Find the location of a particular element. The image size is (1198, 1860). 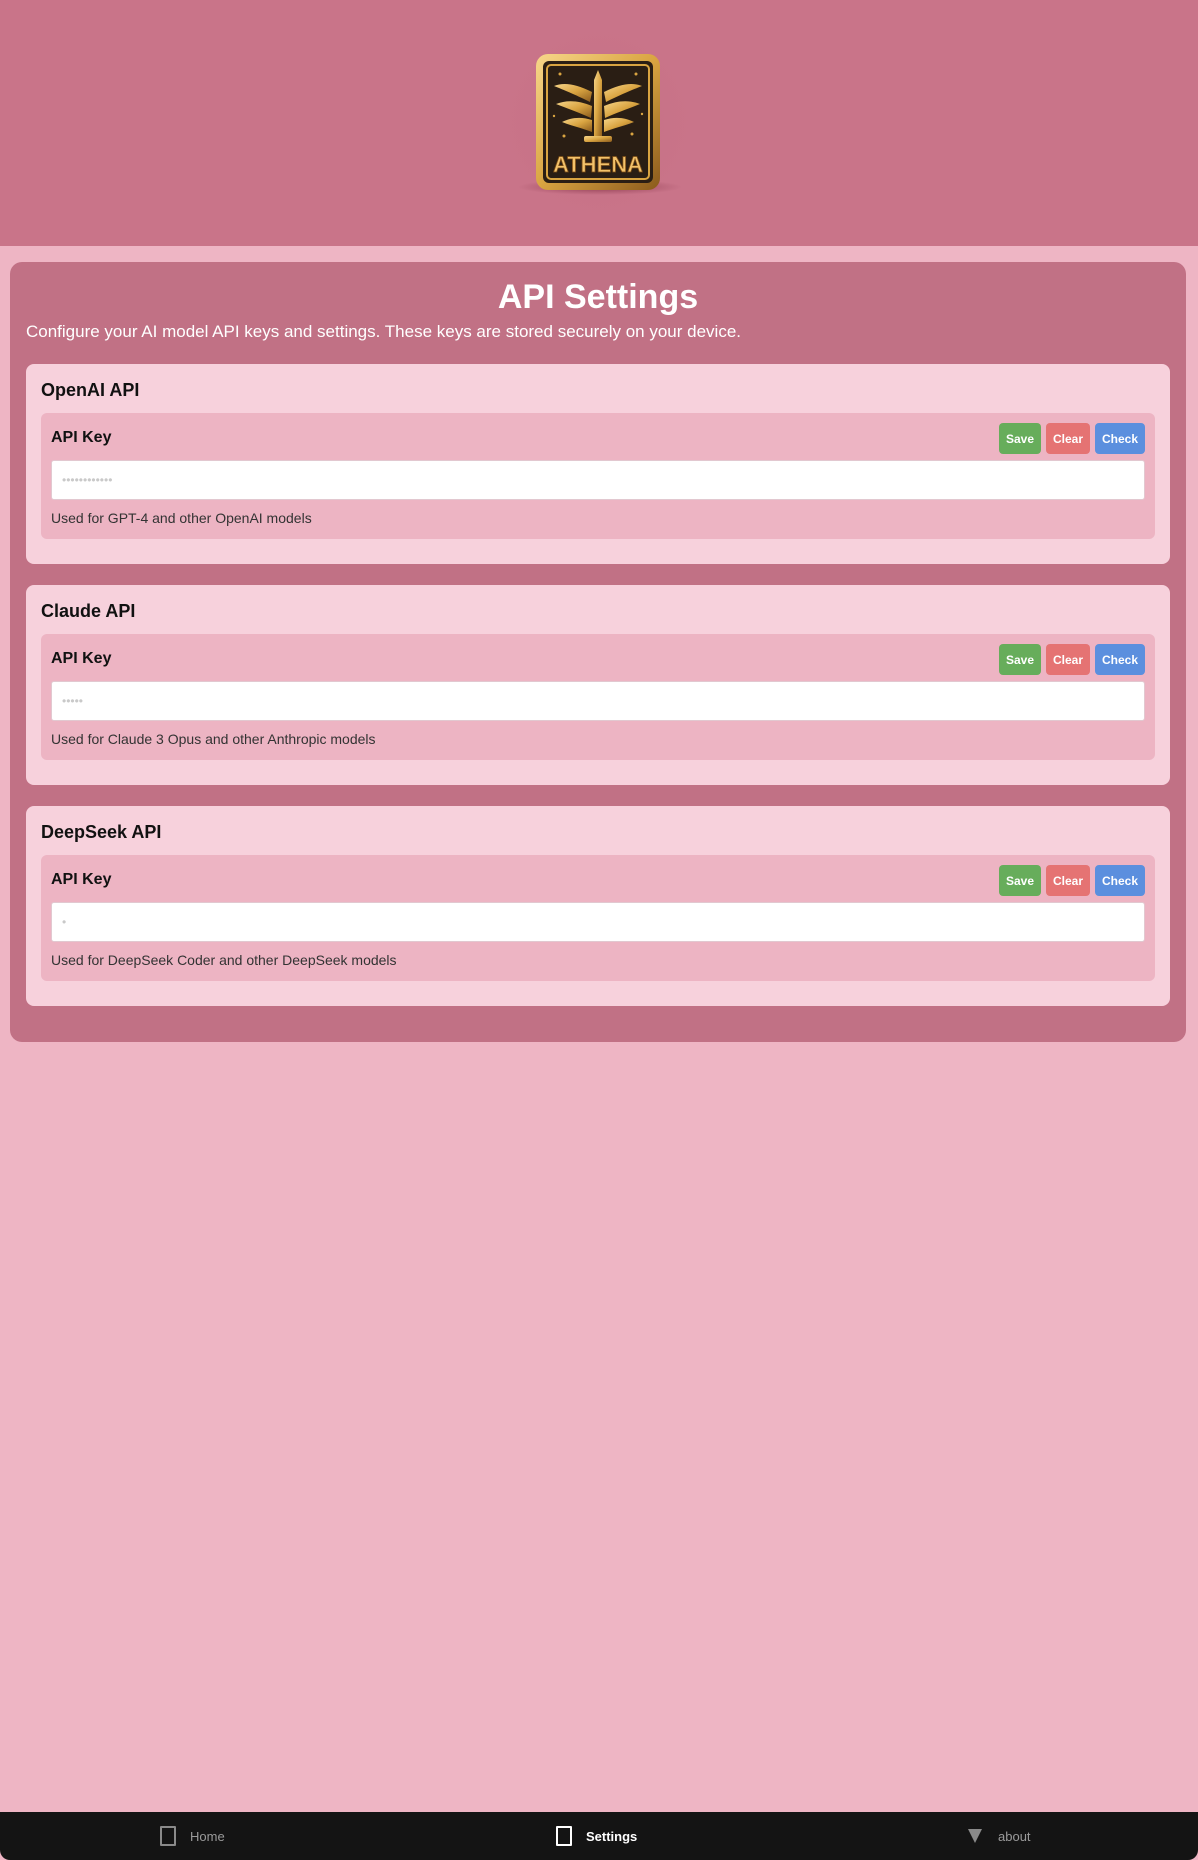

openai-api-key-input is located at coordinates (598, 480).